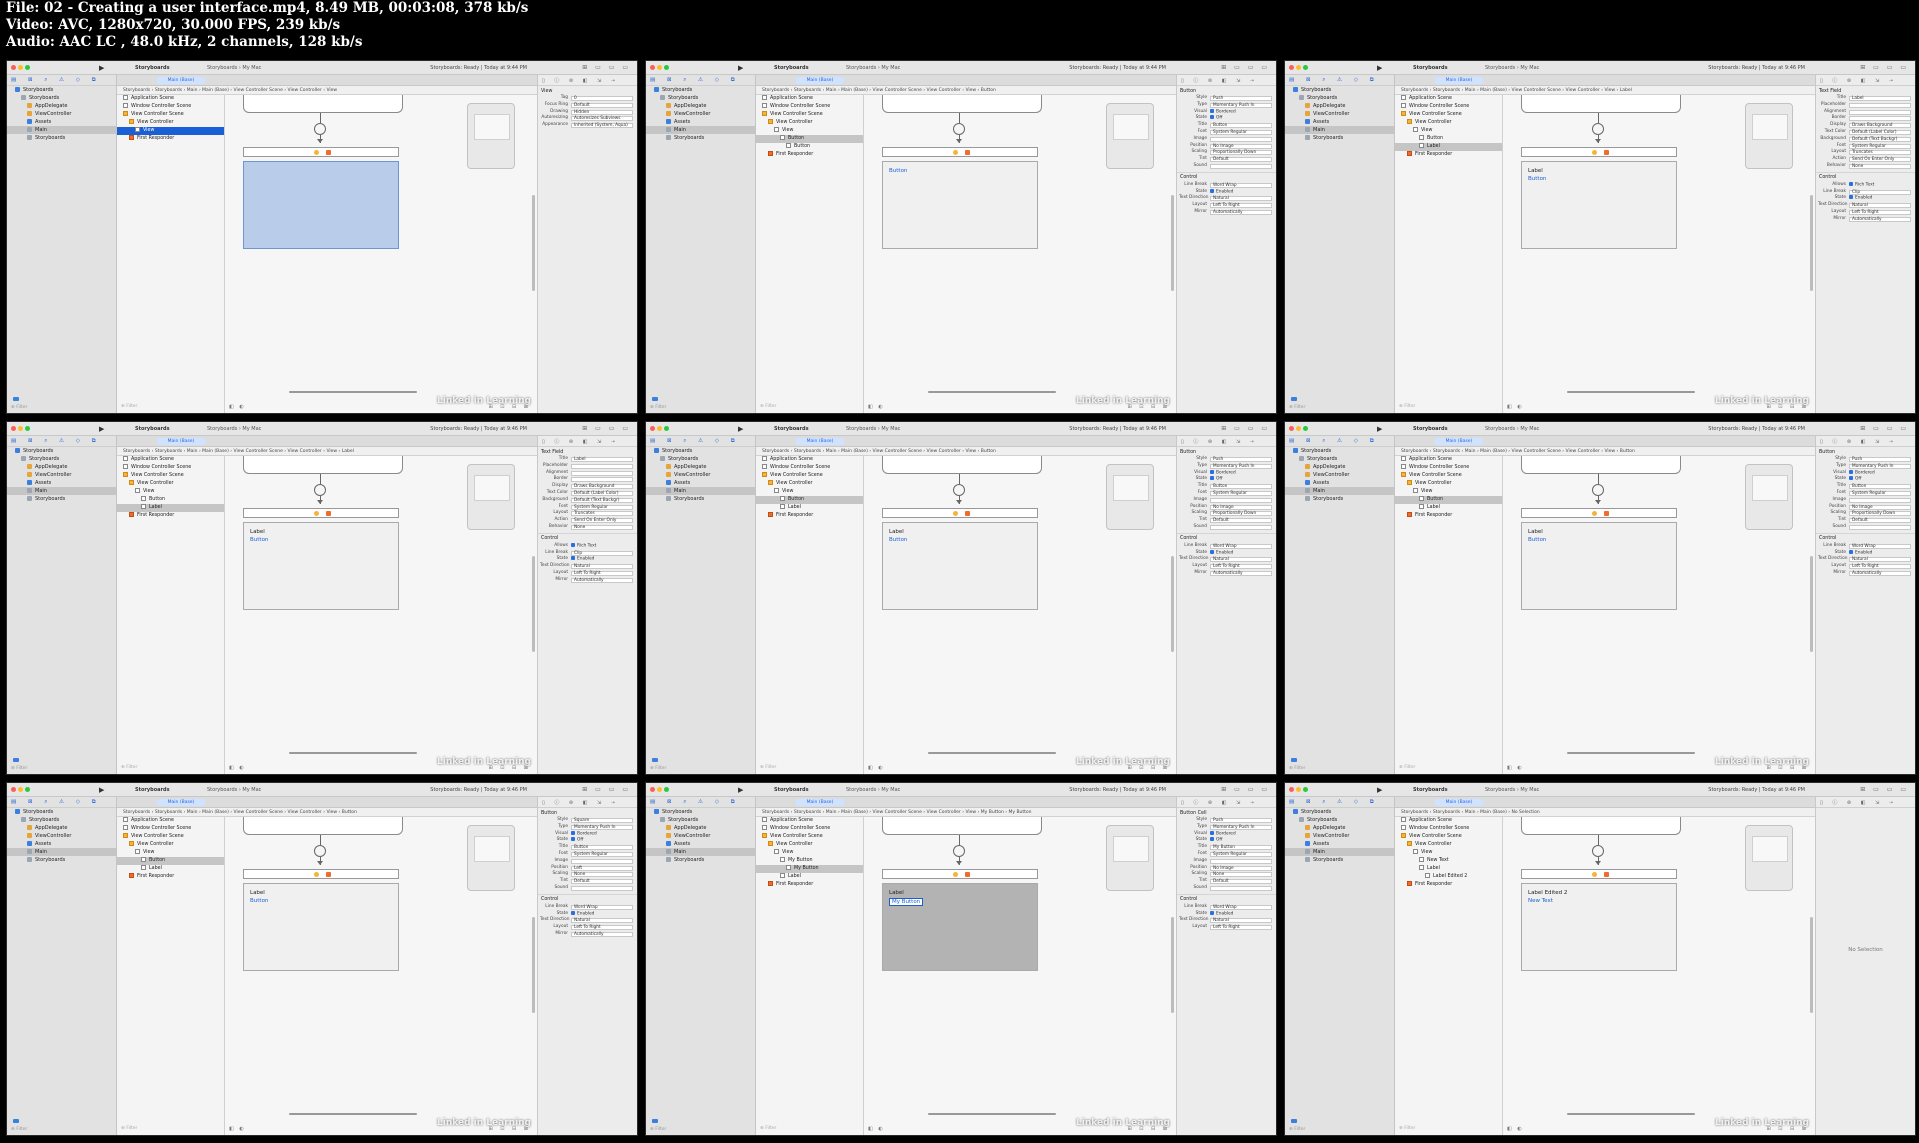 The width and height of the screenshot is (1919, 1143). Describe the element at coordinates (1448, 821) in the screenshot. I see `outline-item: Application Scene` at that location.